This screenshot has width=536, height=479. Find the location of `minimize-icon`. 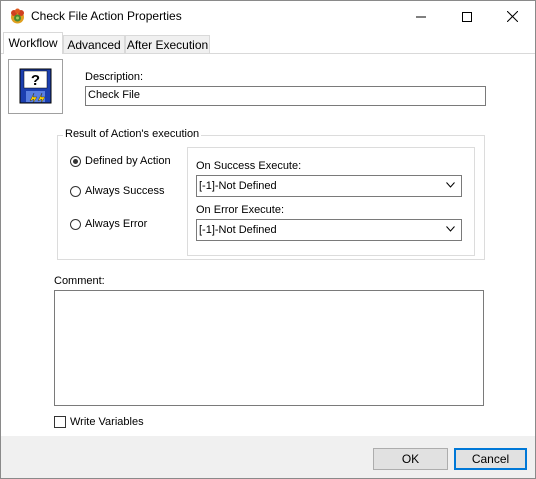

minimize-icon is located at coordinates (420, 16).